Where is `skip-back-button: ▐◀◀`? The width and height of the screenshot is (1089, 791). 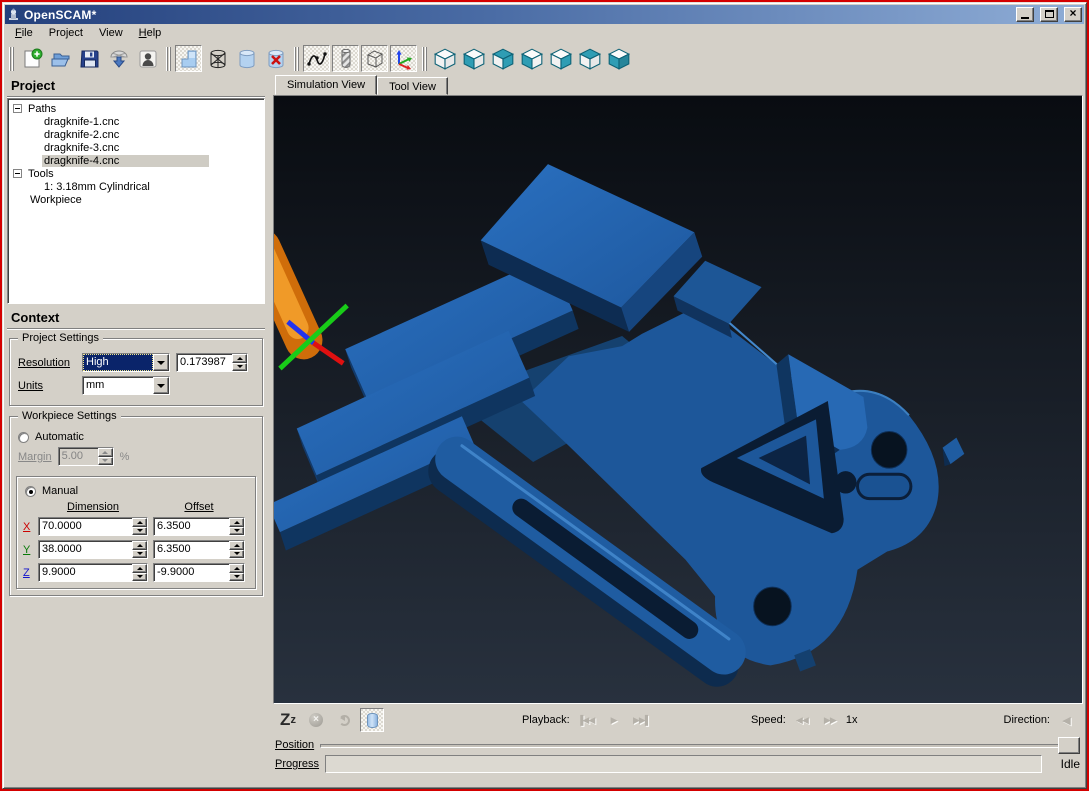 skip-back-button: ▐◀◀ is located at coordinates (586, 720).